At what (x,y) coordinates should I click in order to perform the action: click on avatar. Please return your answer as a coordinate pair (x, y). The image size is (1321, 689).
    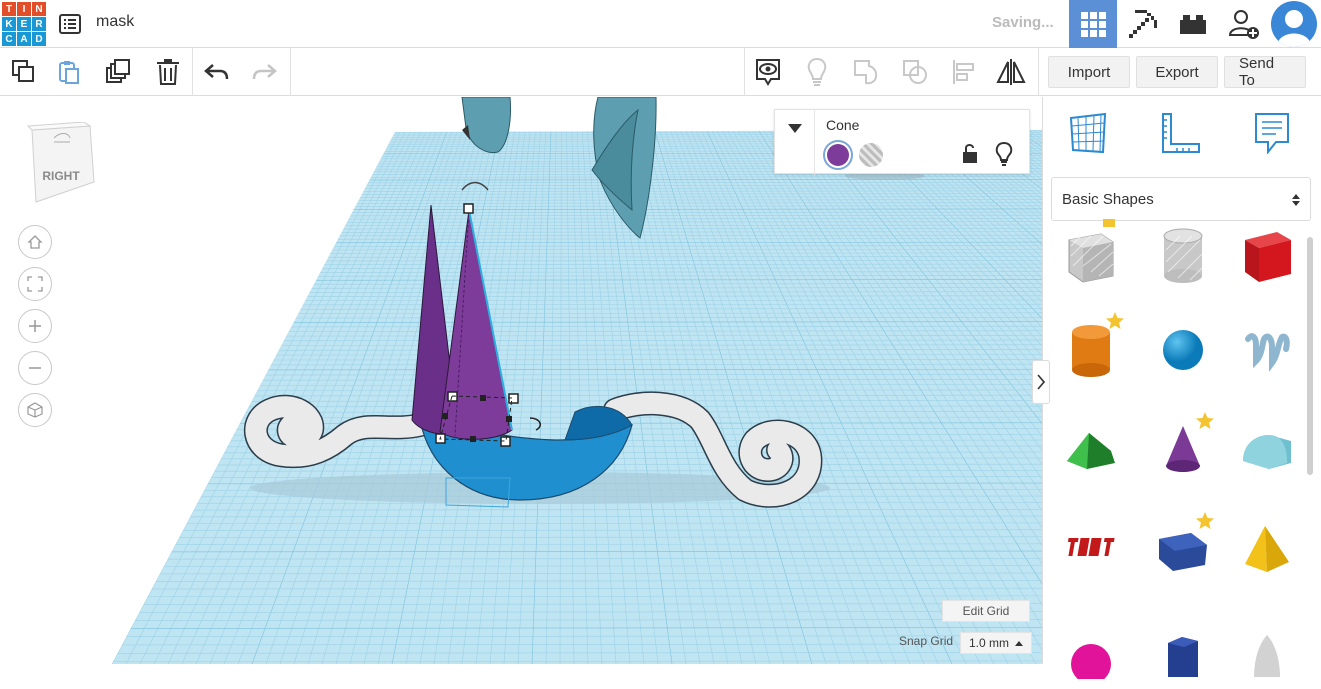
    Looking at the image, I should click on (1294, 24).